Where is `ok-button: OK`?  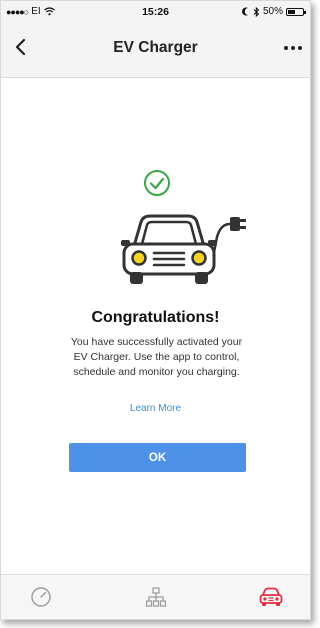 ok-button: OK is located at coordinates (157, 457).